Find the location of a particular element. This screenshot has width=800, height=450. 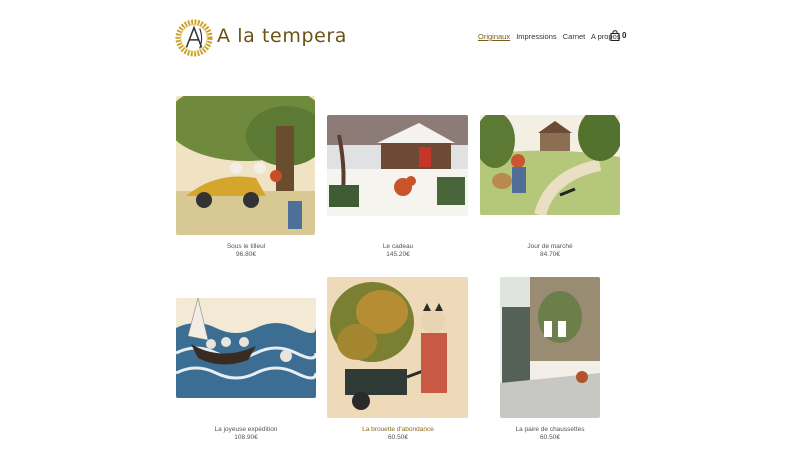

product-name: La brouette d'abondance is located at coordinates (398, 429).